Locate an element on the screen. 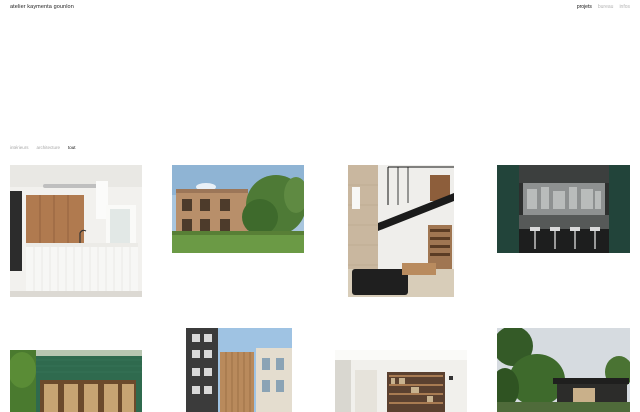 The height and width of the screenshot is (412, 640). project-thumb-loft is located at coordinates (401, 231).